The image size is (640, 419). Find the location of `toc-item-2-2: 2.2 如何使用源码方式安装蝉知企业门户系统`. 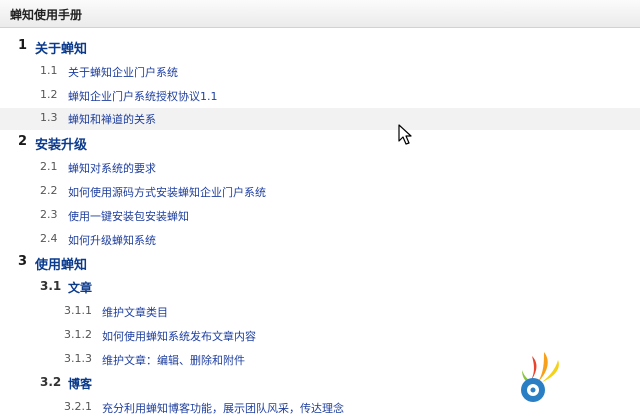

toc-item-2-2: 2.2 如何使用源码方式安装蝉知企业门户系统 is located at coordinates (320, 192).